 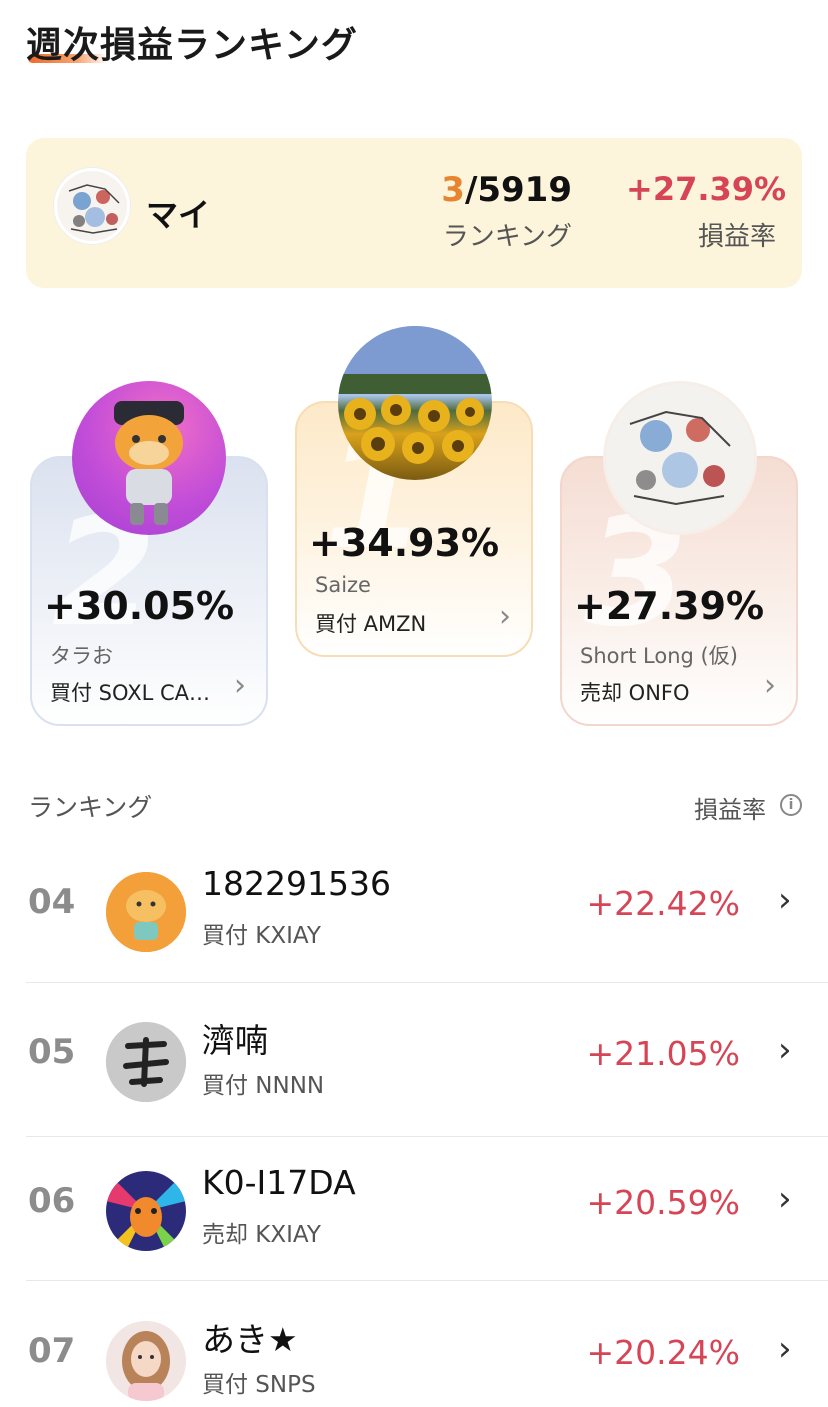 I want to click on colorful-lion-icon, so click(x=146, y=1211).